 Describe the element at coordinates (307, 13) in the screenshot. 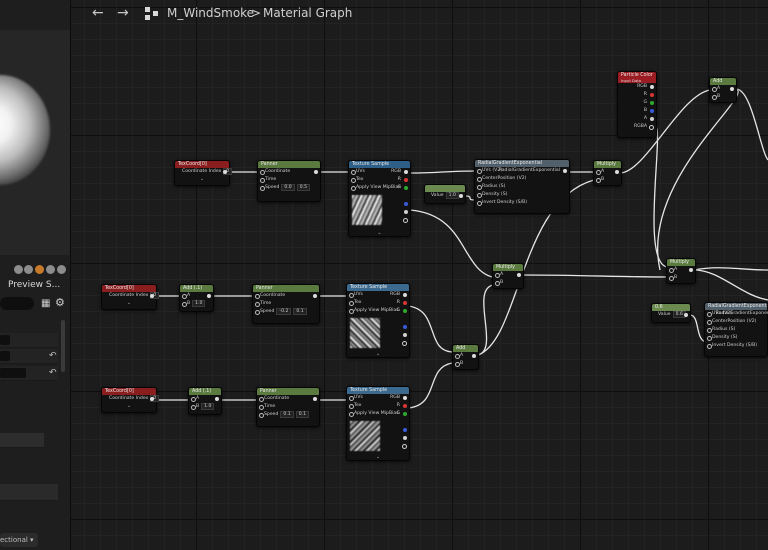

I see `breadcrumb-graph: Material Graph` at that location.